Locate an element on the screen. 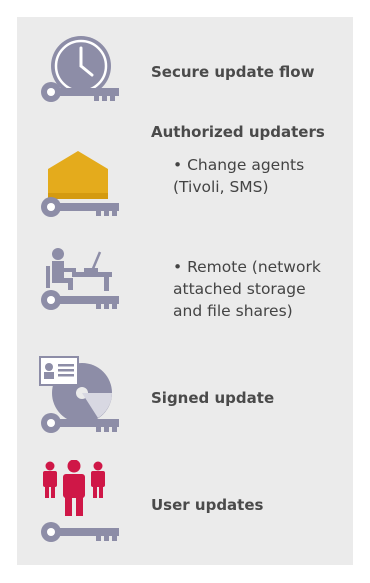 This screenshot has width=370, height=583. workstation-key-icon is located at coordinates (80, 279).